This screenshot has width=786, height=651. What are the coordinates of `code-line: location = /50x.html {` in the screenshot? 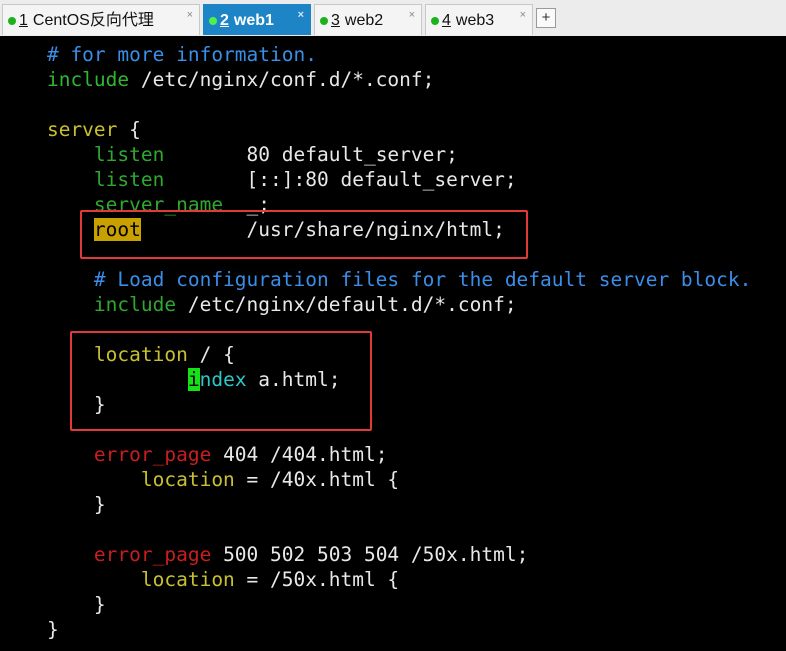 It's located at (199, 579).